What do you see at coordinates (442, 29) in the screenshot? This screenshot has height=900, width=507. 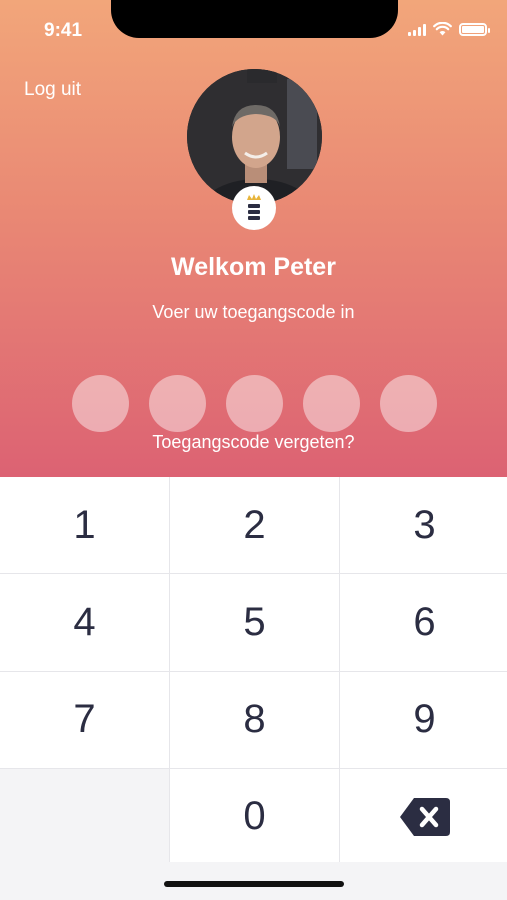 I see `wifi-icon` at bounding box center [442, 29].